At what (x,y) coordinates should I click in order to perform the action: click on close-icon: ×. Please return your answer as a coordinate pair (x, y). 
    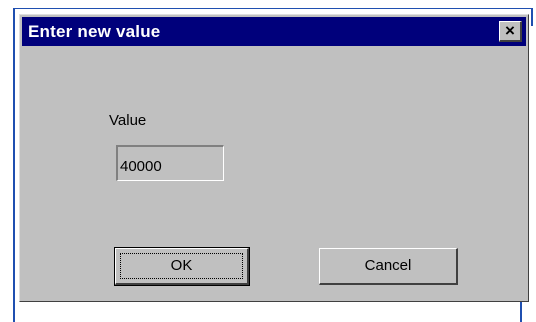
    Looking at the image, I should click on (510, 30).